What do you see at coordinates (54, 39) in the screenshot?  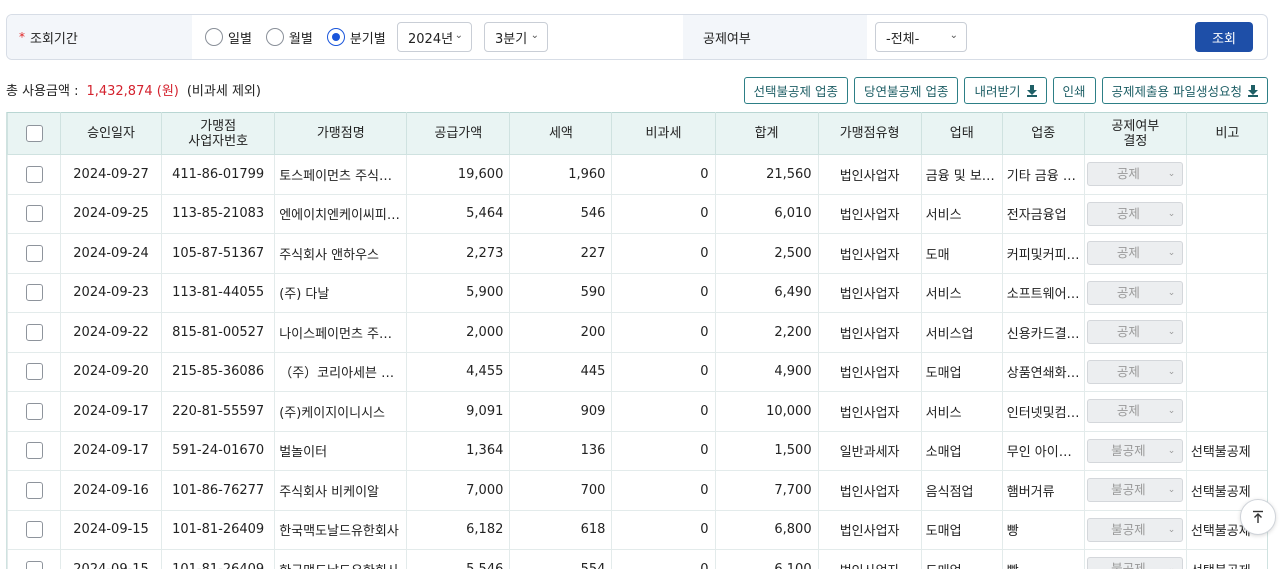 I see `period-label: 조회기간` at bounding box center [54, 39].